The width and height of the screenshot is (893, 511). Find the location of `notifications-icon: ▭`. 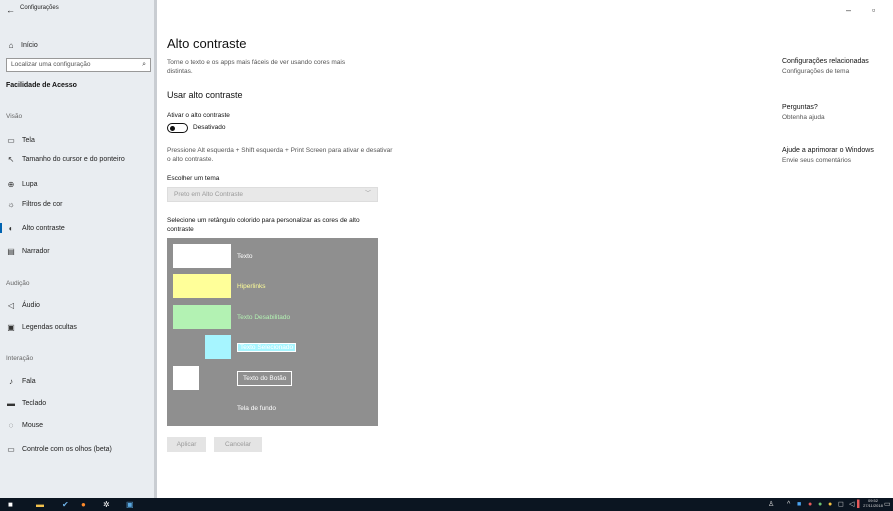

notifications-icon: ▭ is located at coordinates (887, 504).